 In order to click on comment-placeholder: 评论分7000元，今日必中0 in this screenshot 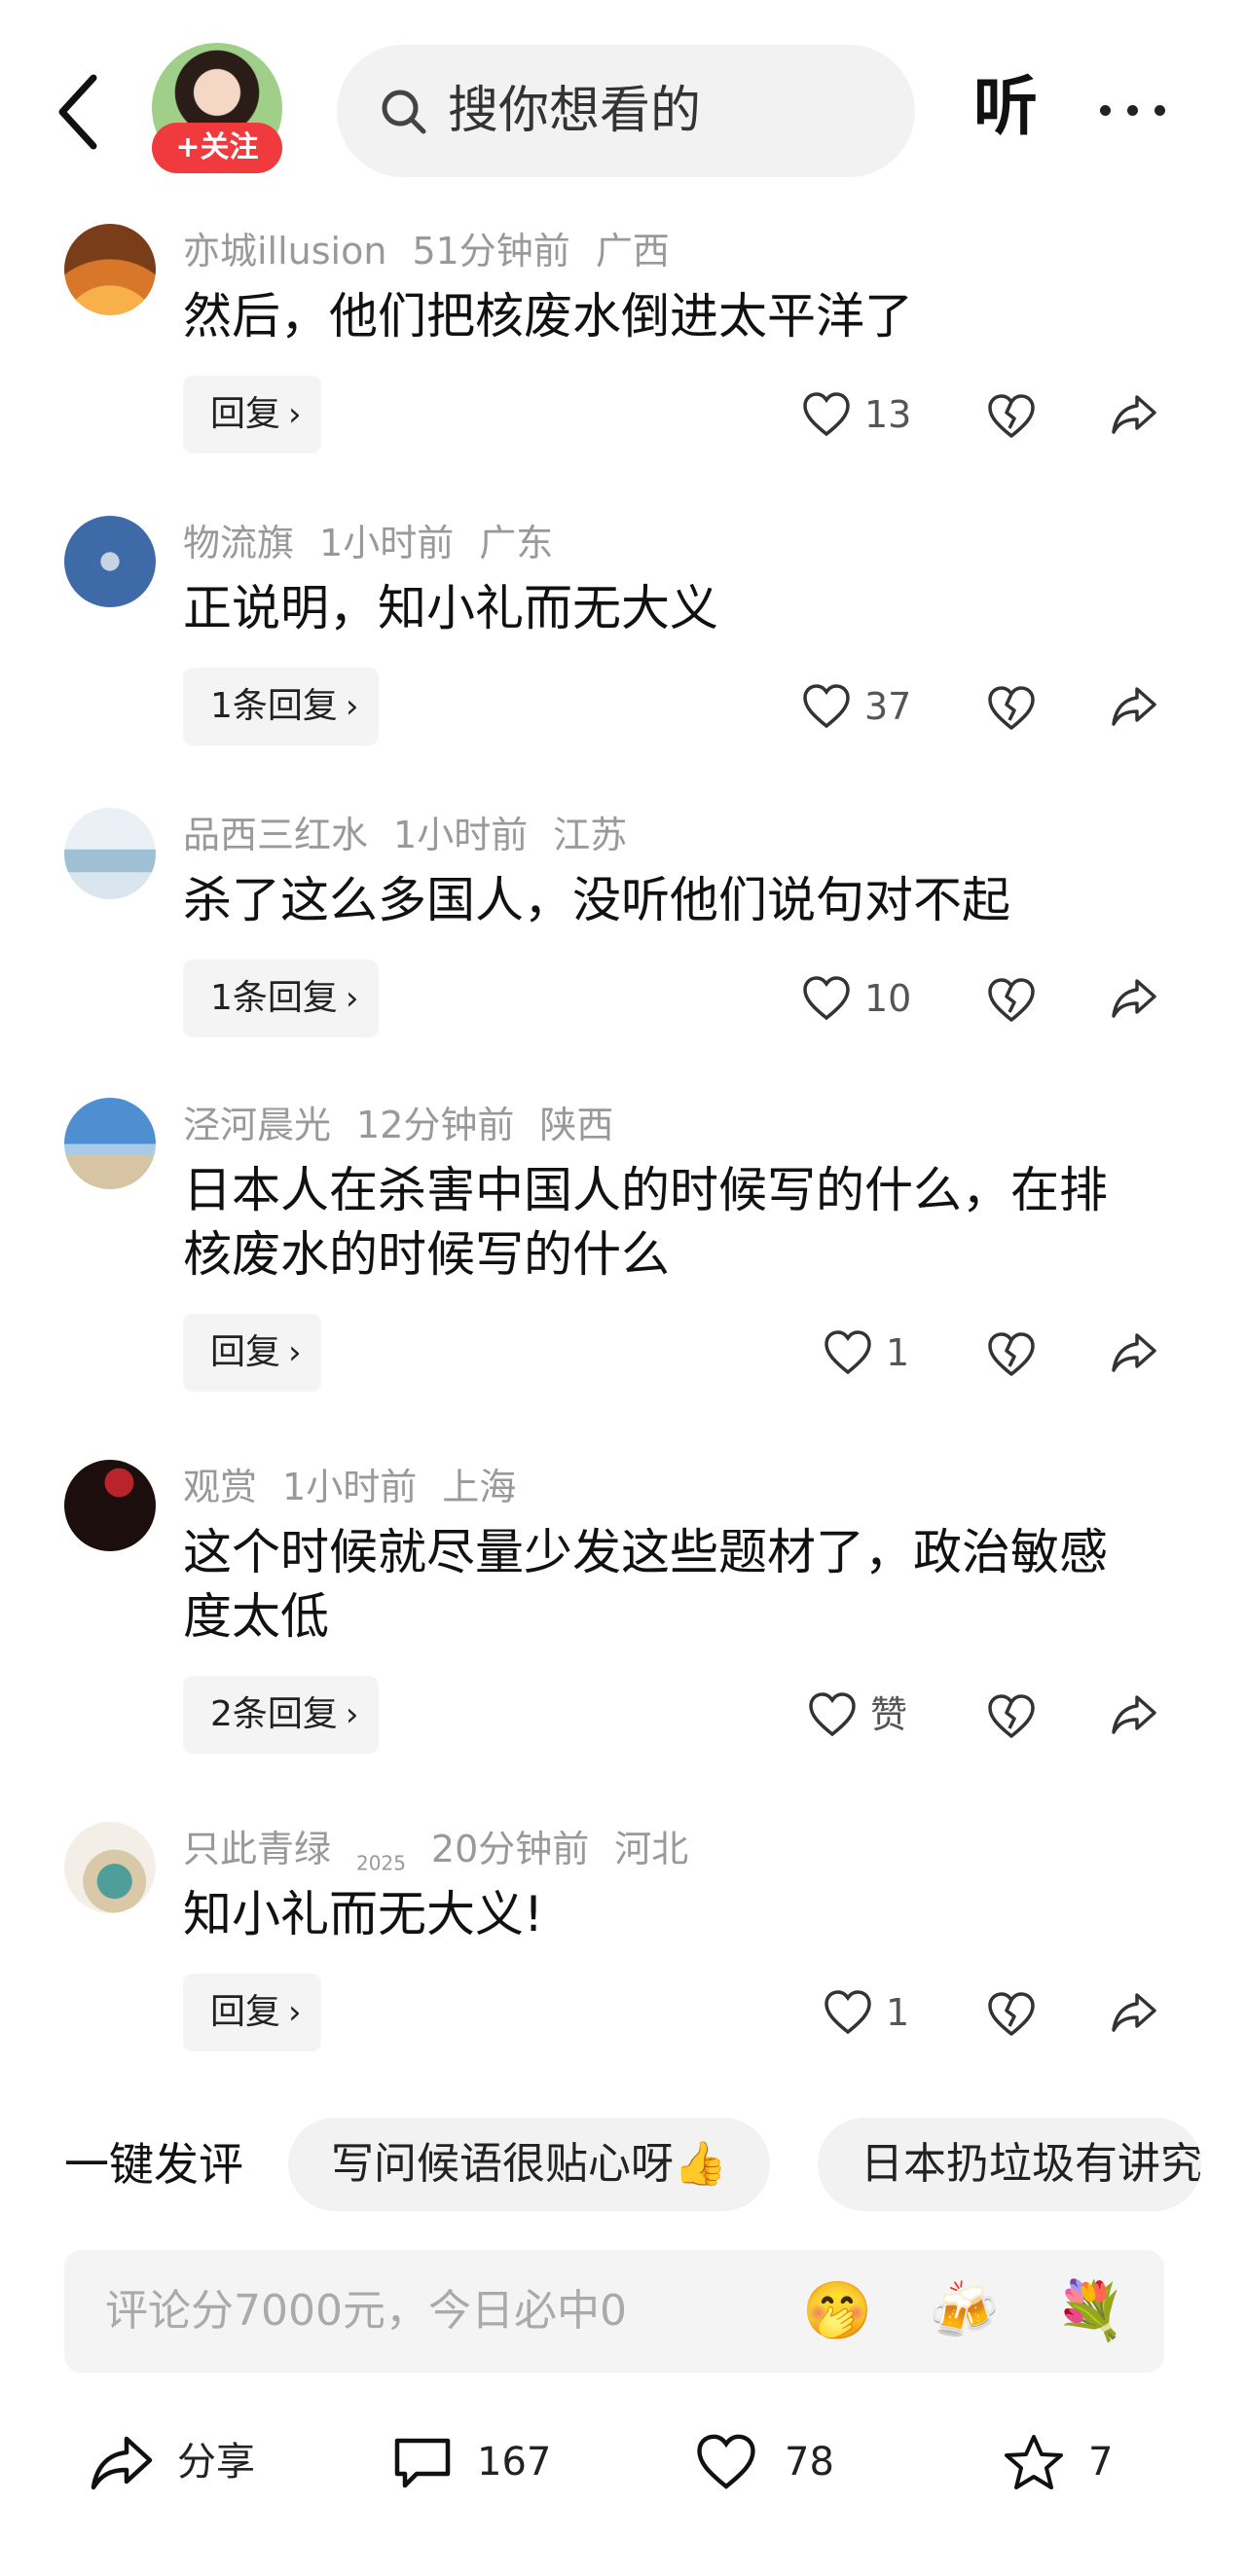, I will do `click(366, 2311)`.